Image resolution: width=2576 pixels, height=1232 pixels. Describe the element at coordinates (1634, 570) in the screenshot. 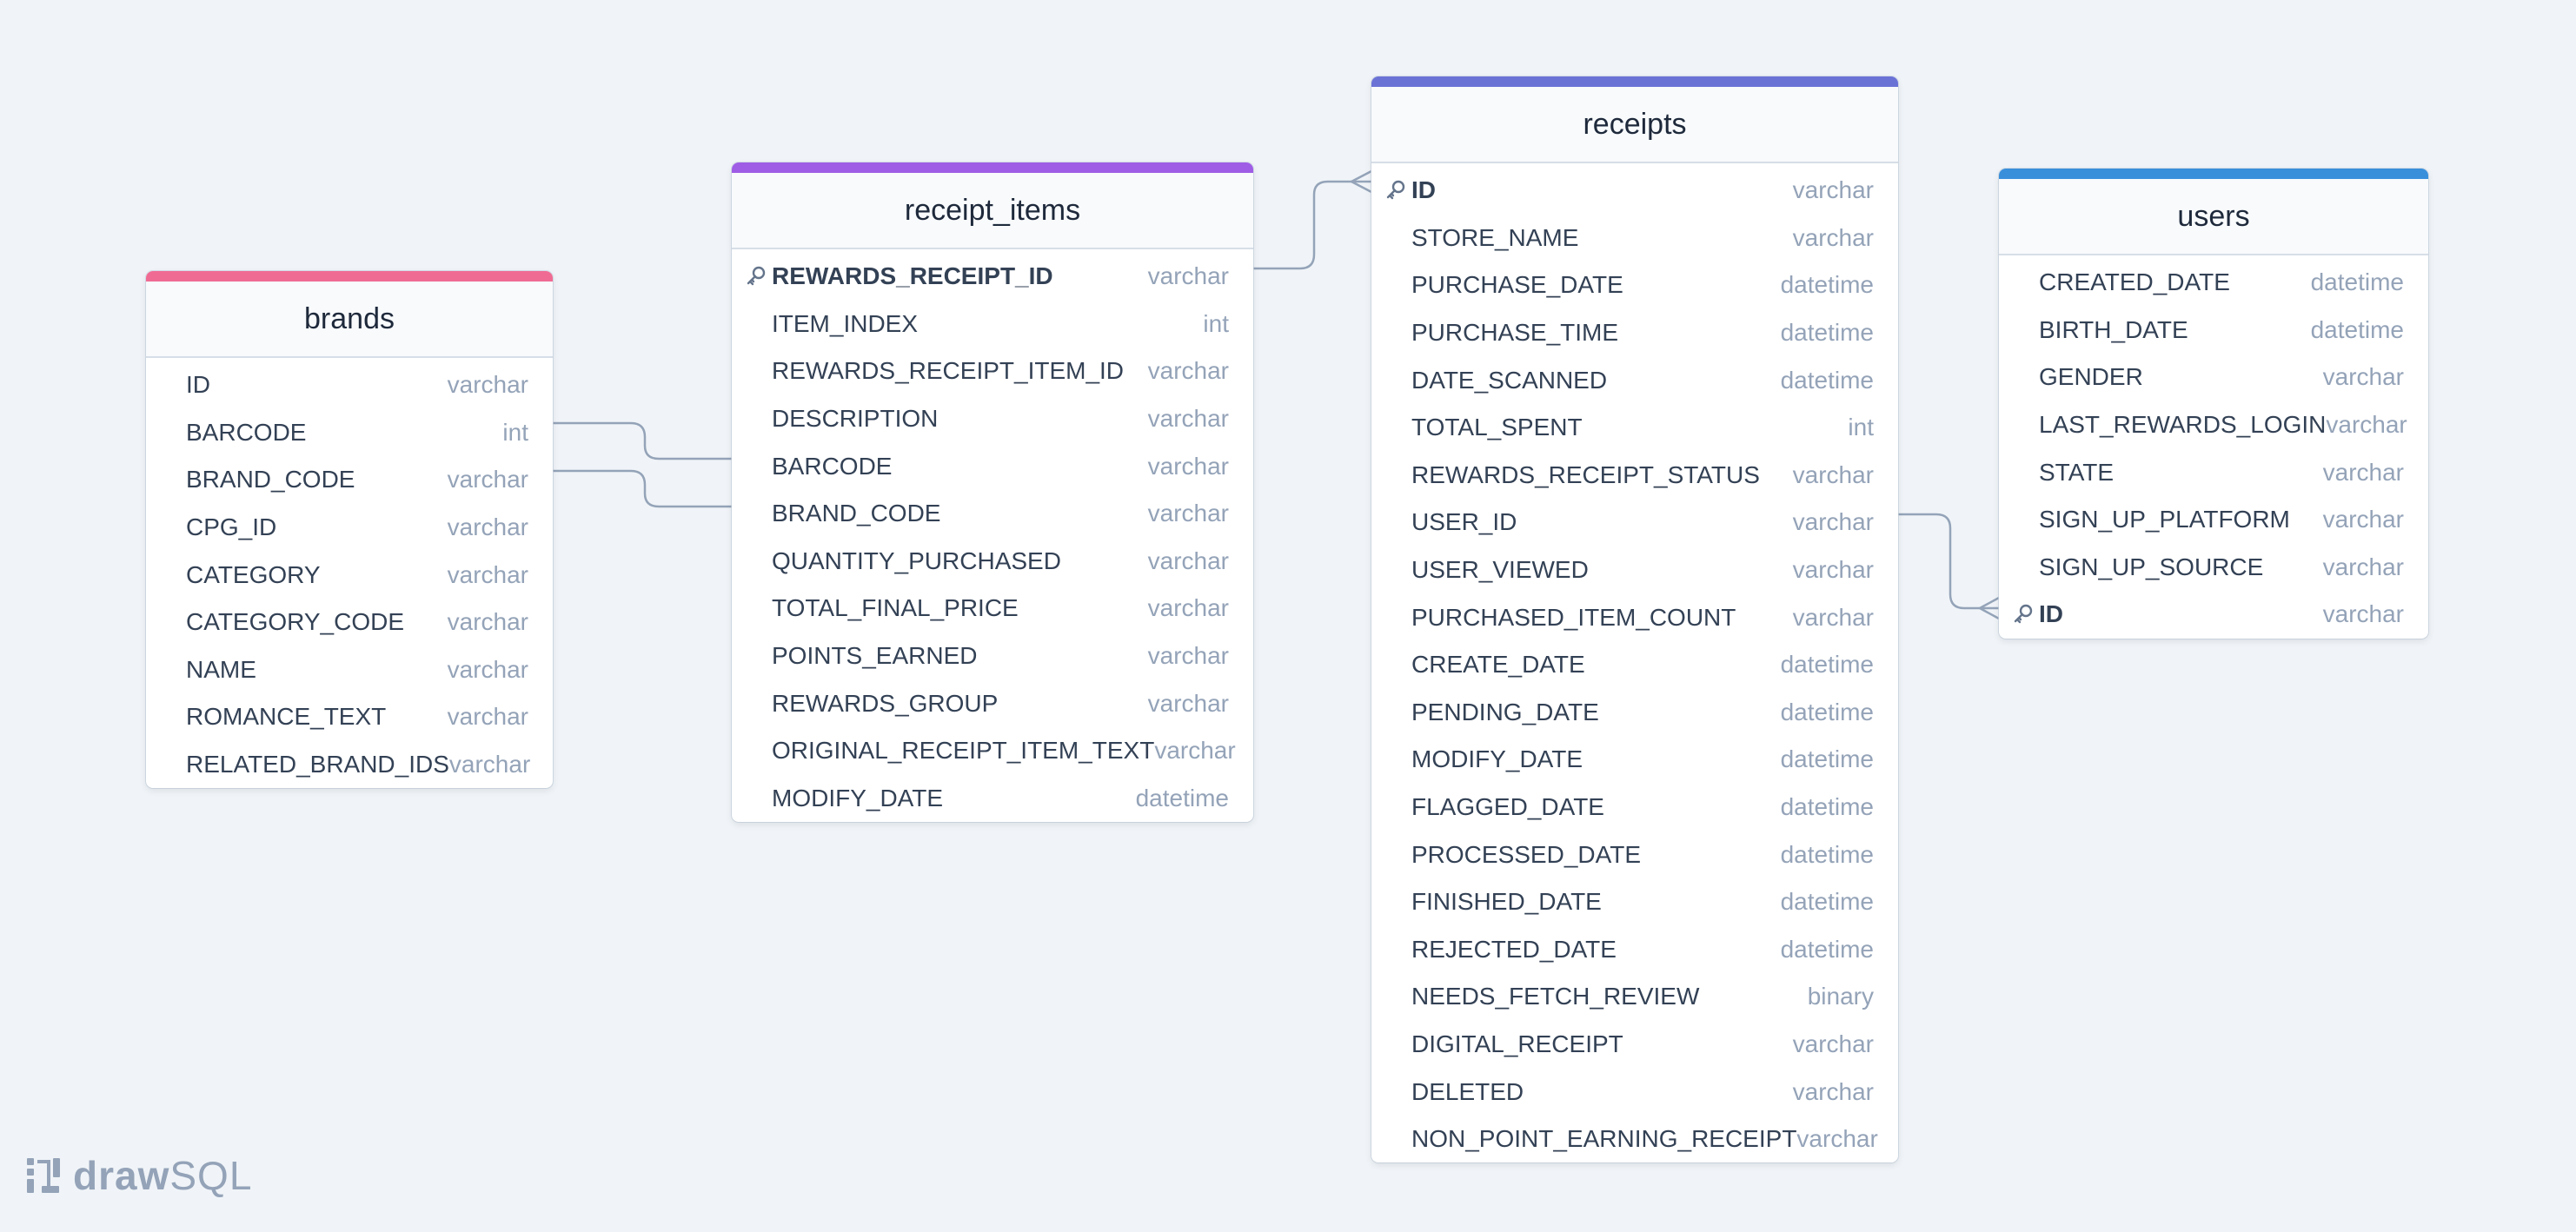

I see `column-row: USER_VIEWED varchar` at that location.